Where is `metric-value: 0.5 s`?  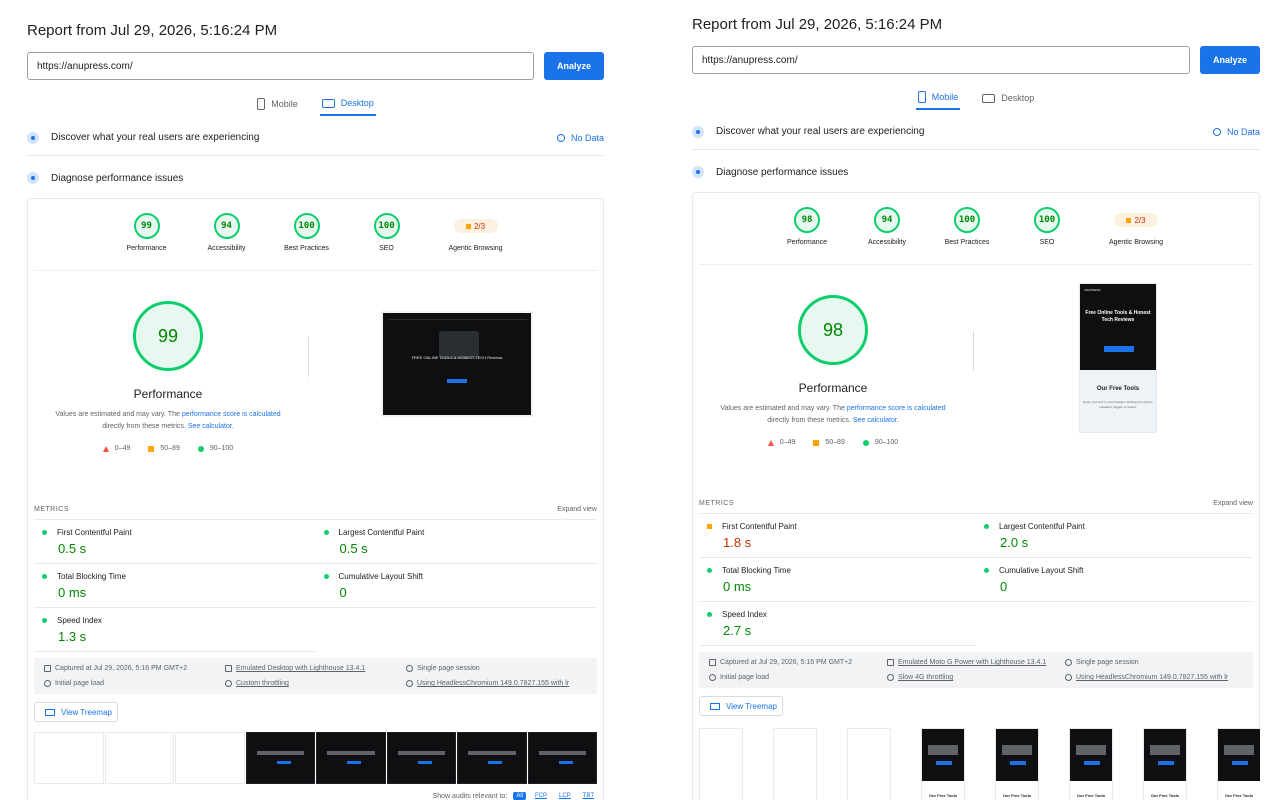 metric-value: 0.5 s is located at coordinates (353, 548).